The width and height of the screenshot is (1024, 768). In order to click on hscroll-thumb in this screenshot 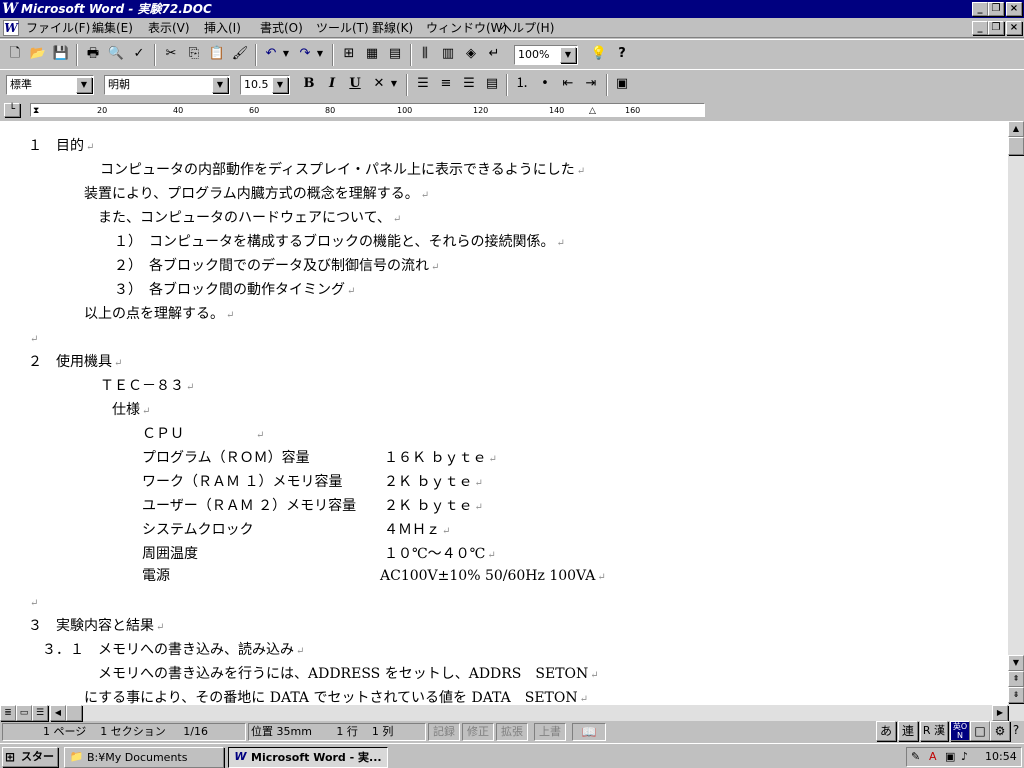, I will do `click(74, 713)`.